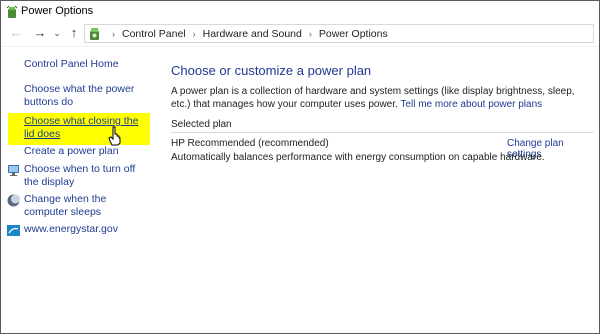 The width and height of the screenshot is (600, 334). What do you see at coordinates (471, 104) in the screenshot?
I see `learn-more-link: Tell me more about power plans` at bounding box center [471, 104].